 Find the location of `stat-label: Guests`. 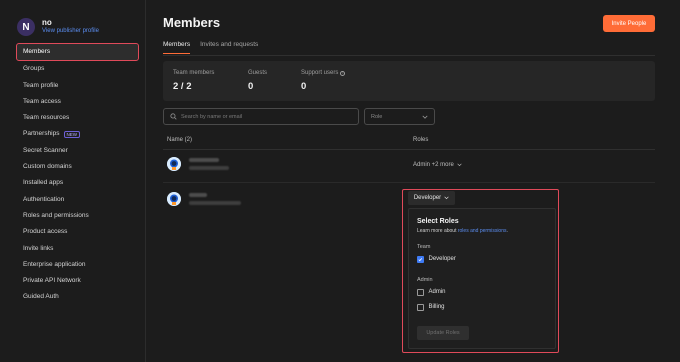

stat-label: Guests is located at coordinates (258, 73).